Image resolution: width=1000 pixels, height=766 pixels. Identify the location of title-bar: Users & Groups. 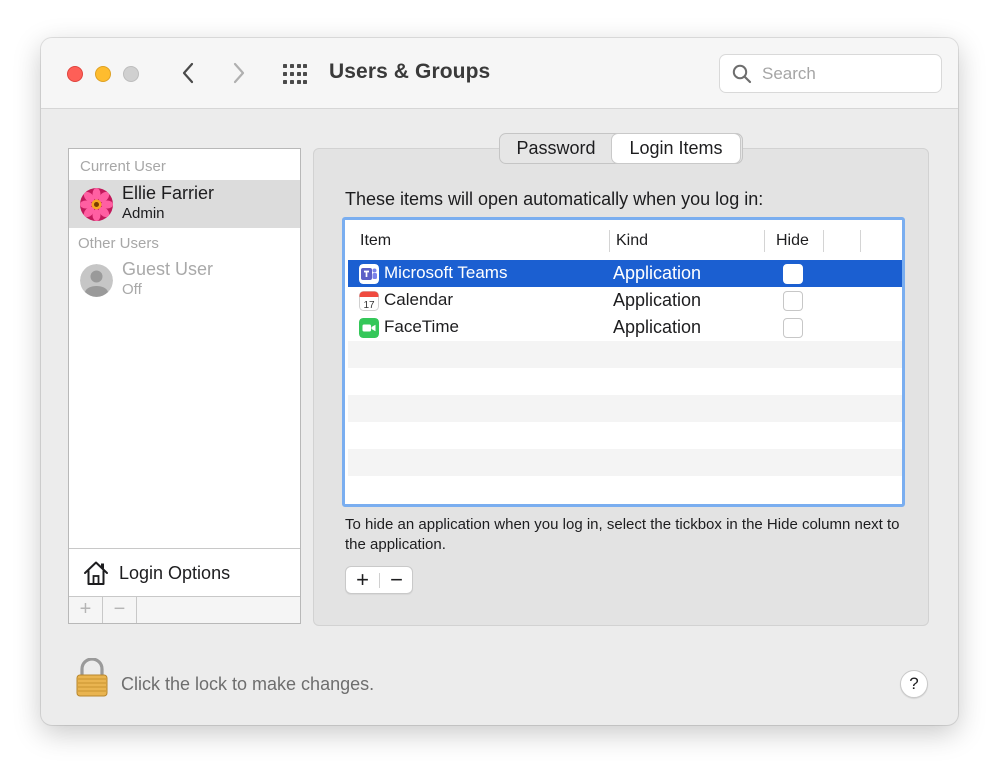
(499, 73).